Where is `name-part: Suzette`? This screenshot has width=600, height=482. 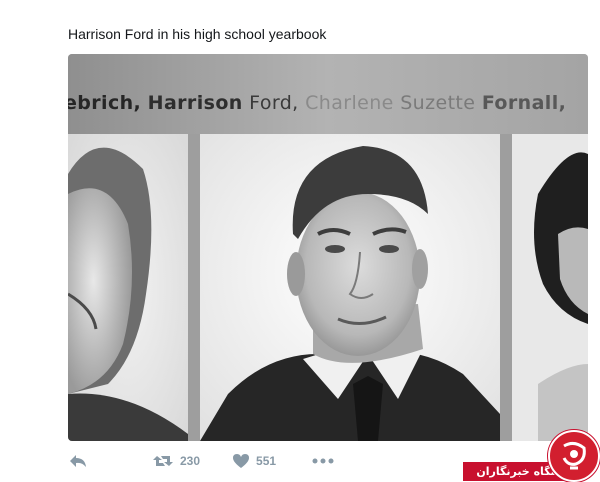
name-part: Suzette is located at coordinates (438, 103).